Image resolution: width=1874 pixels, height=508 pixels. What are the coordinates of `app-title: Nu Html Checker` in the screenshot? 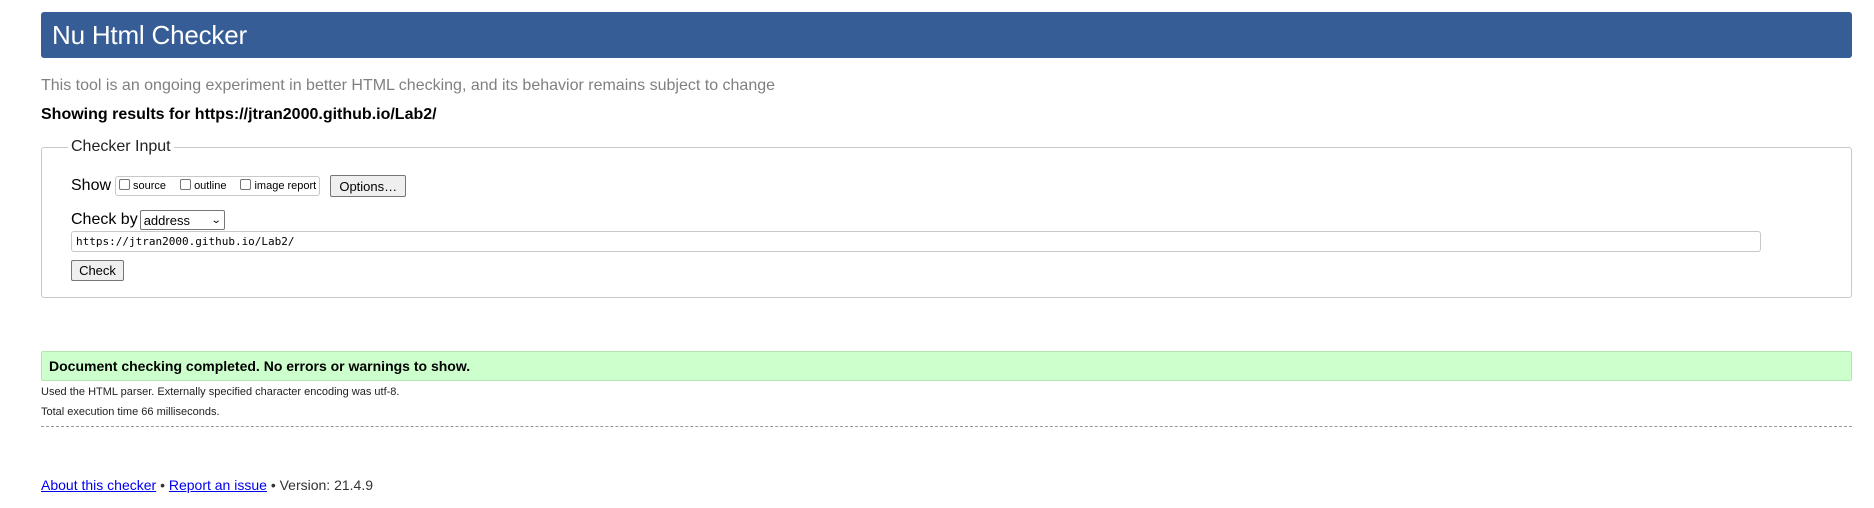 It's located at (149, 35).